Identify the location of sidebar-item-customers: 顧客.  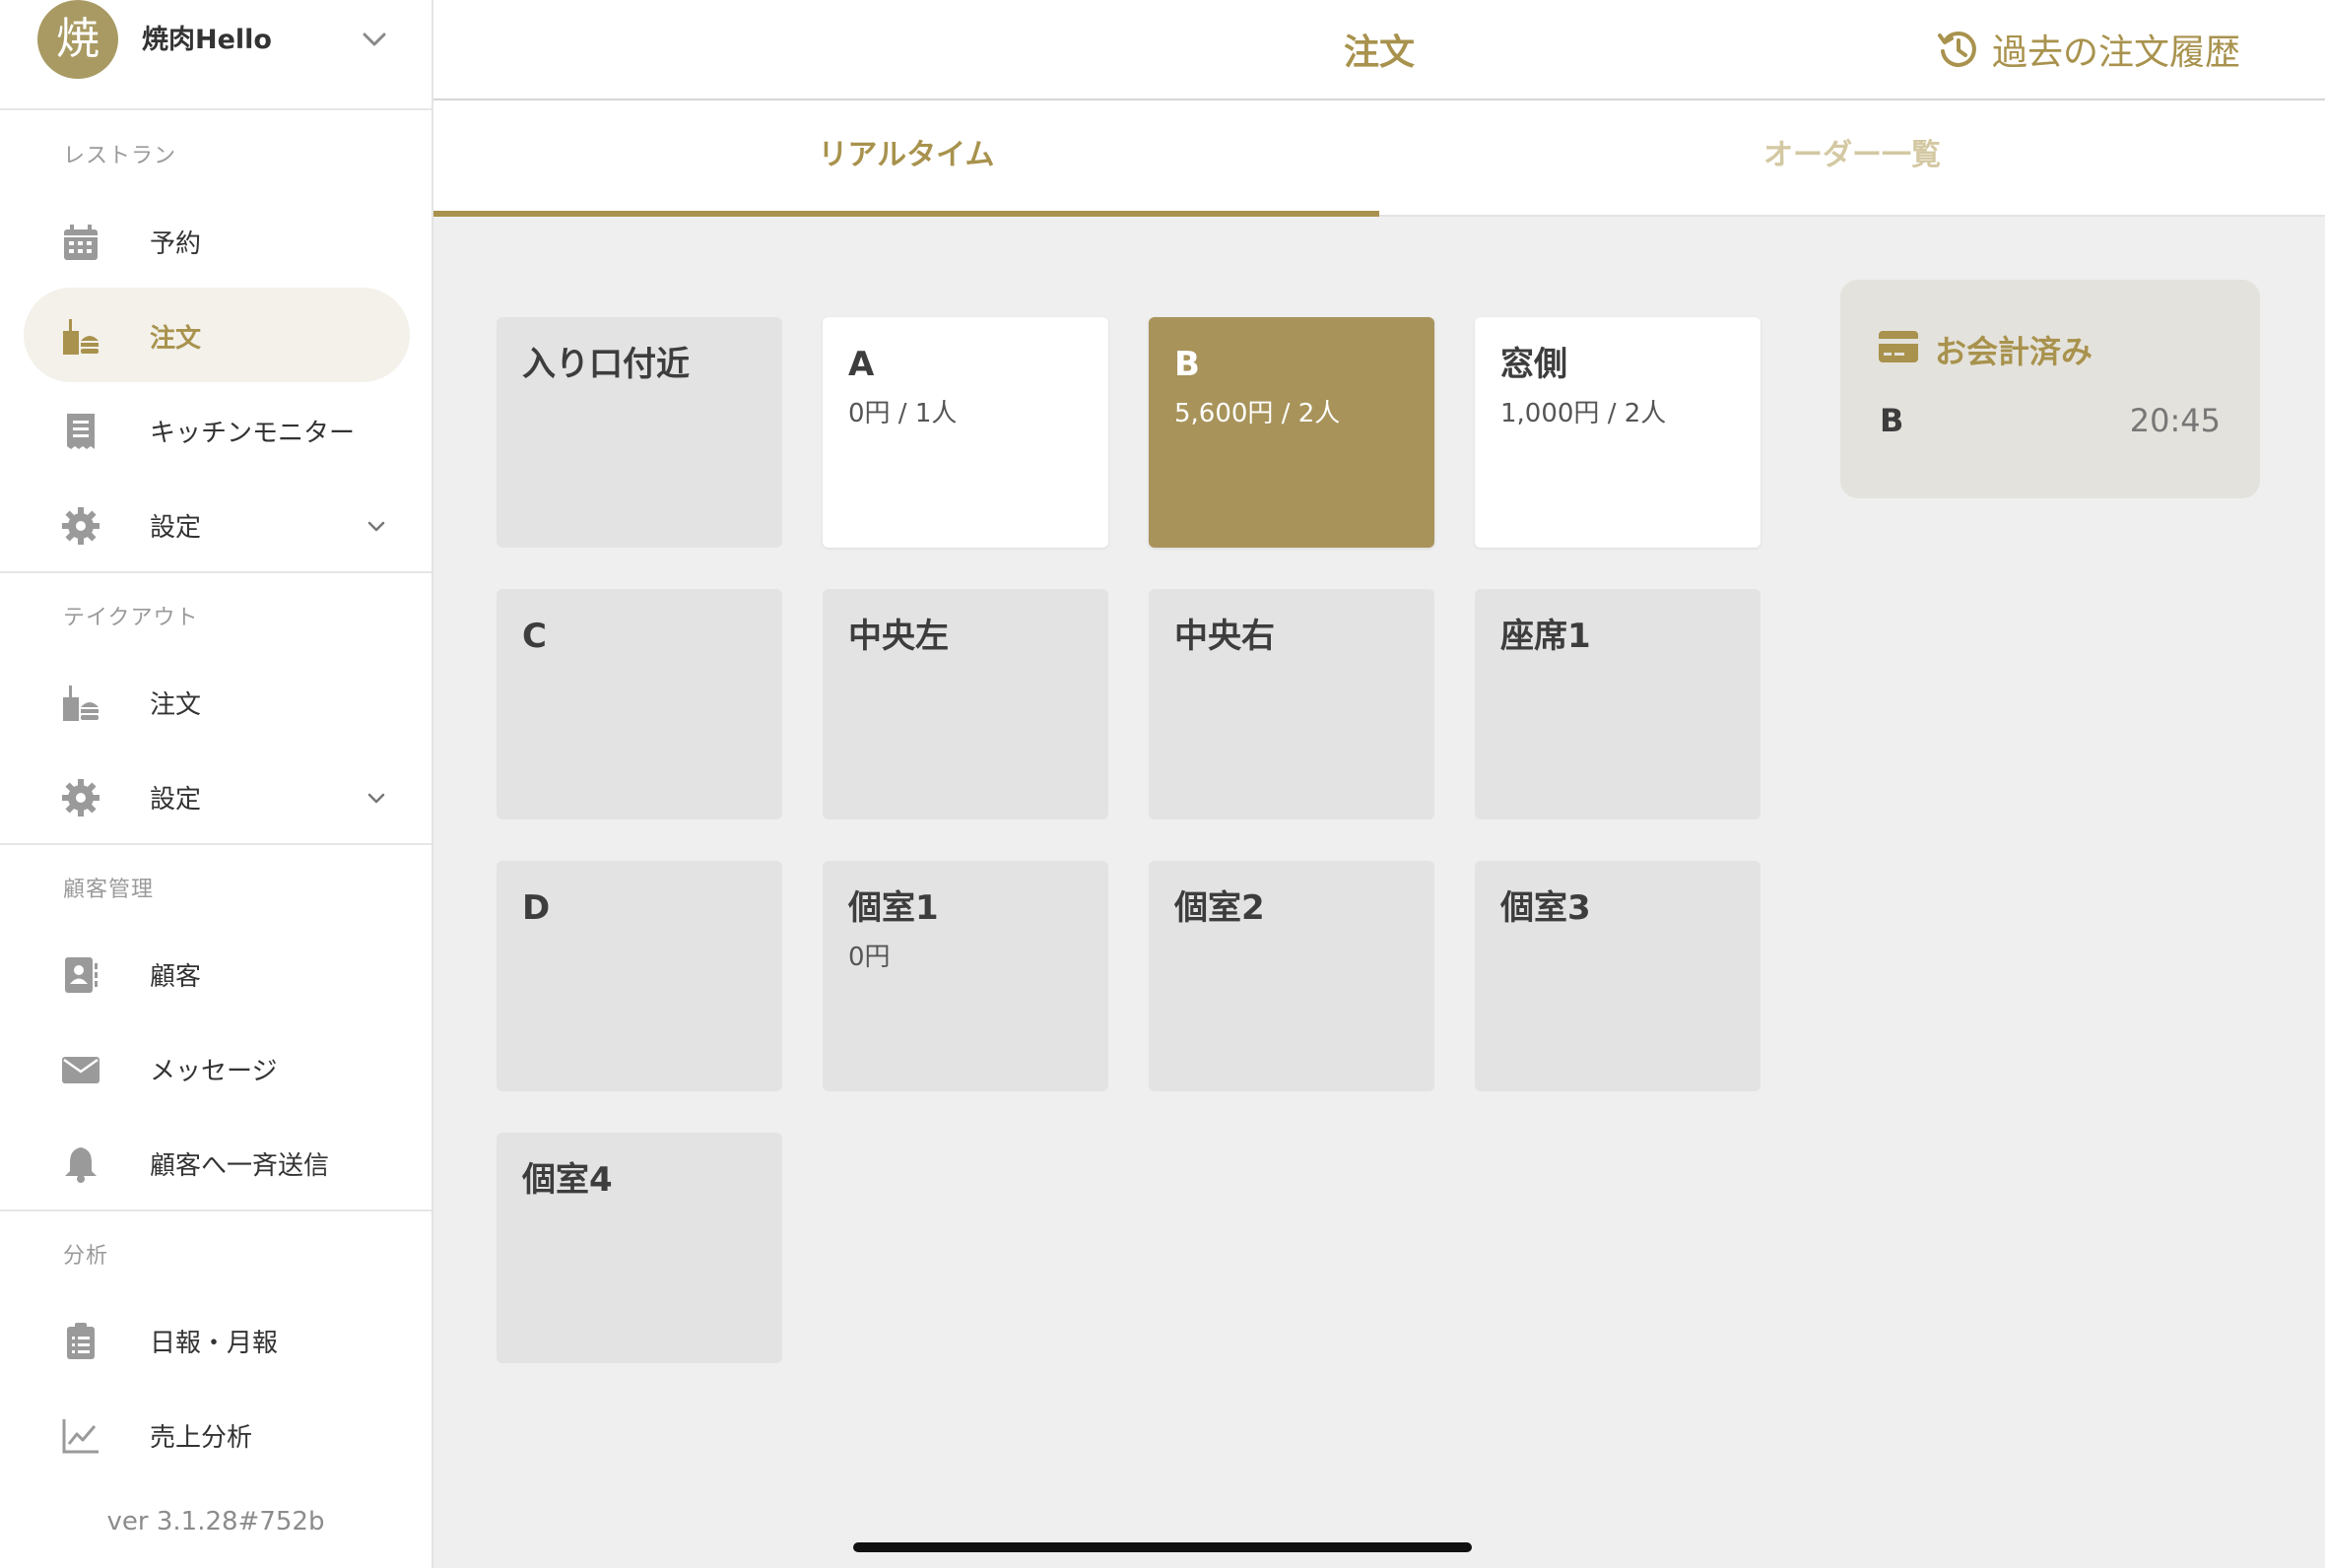
(217, 973).